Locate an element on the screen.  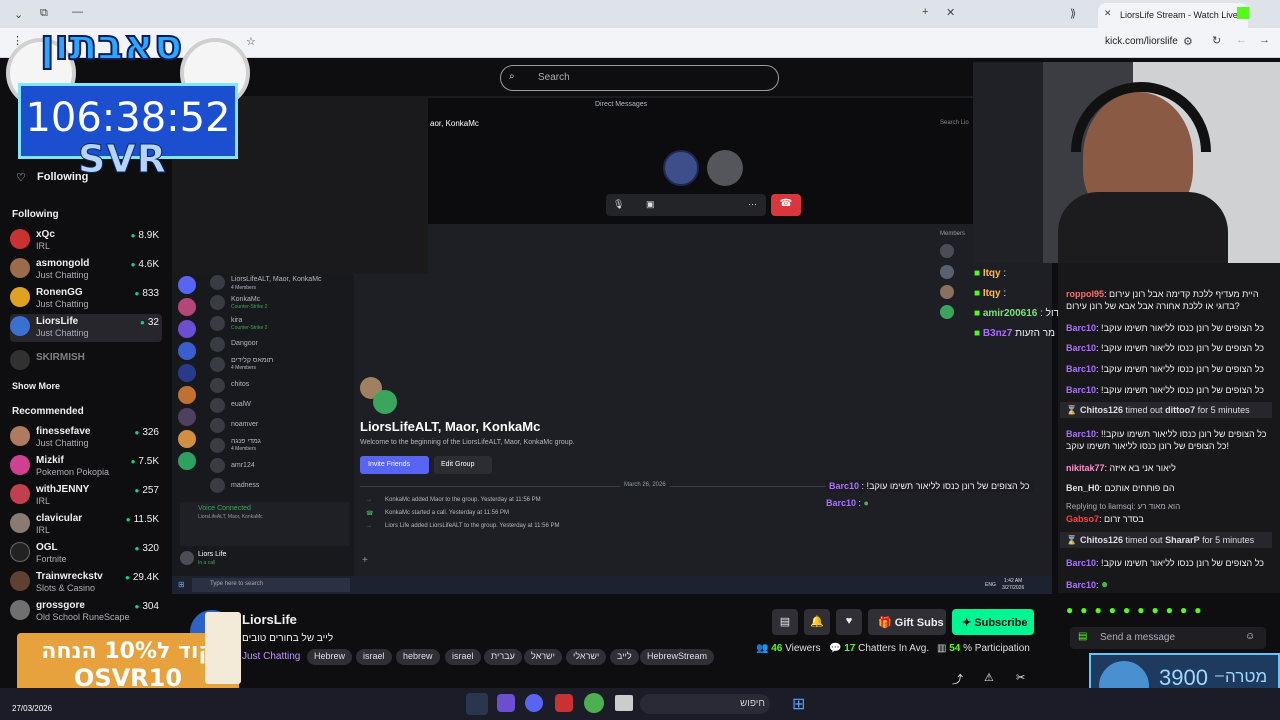
tag: hebrew is located at coordinates (418, 657).